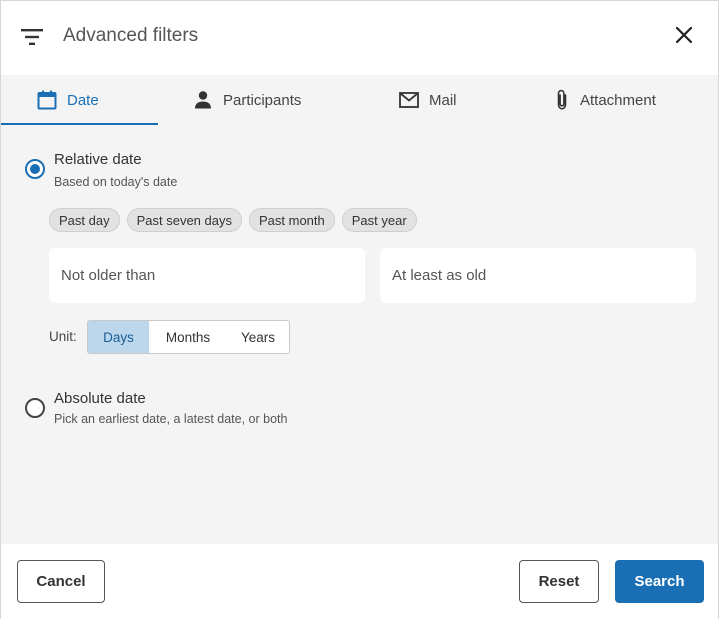  What do you see at coordinates (35, 408) in the screenshot?
I see `absolute-date-radio` at bounding box center [35, 408].